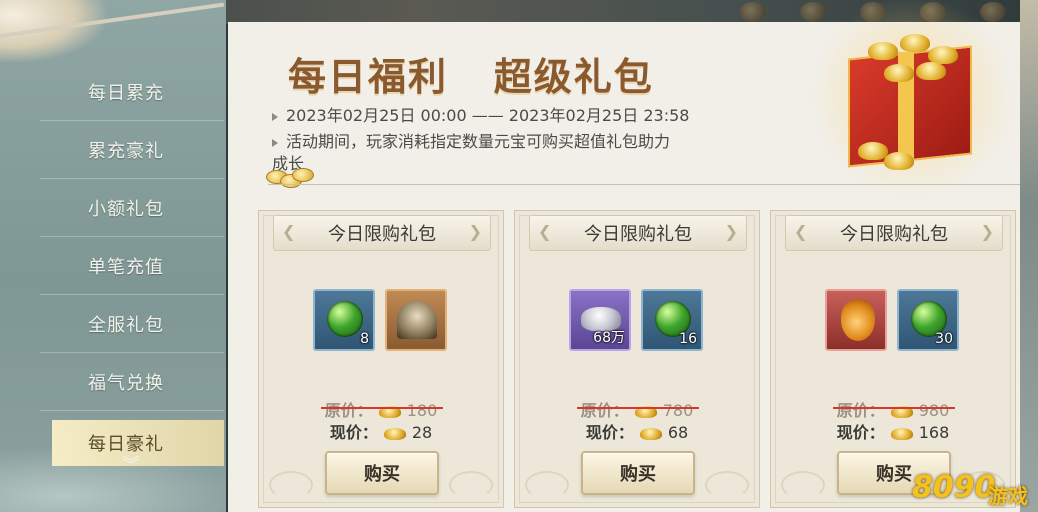 Image resolution: width=1038 pixels, height=512 pixels. What do you see at coordinates (944, 339) in the screenshot?
I see `item-quantity: 30` at bounding box center [944, 339].